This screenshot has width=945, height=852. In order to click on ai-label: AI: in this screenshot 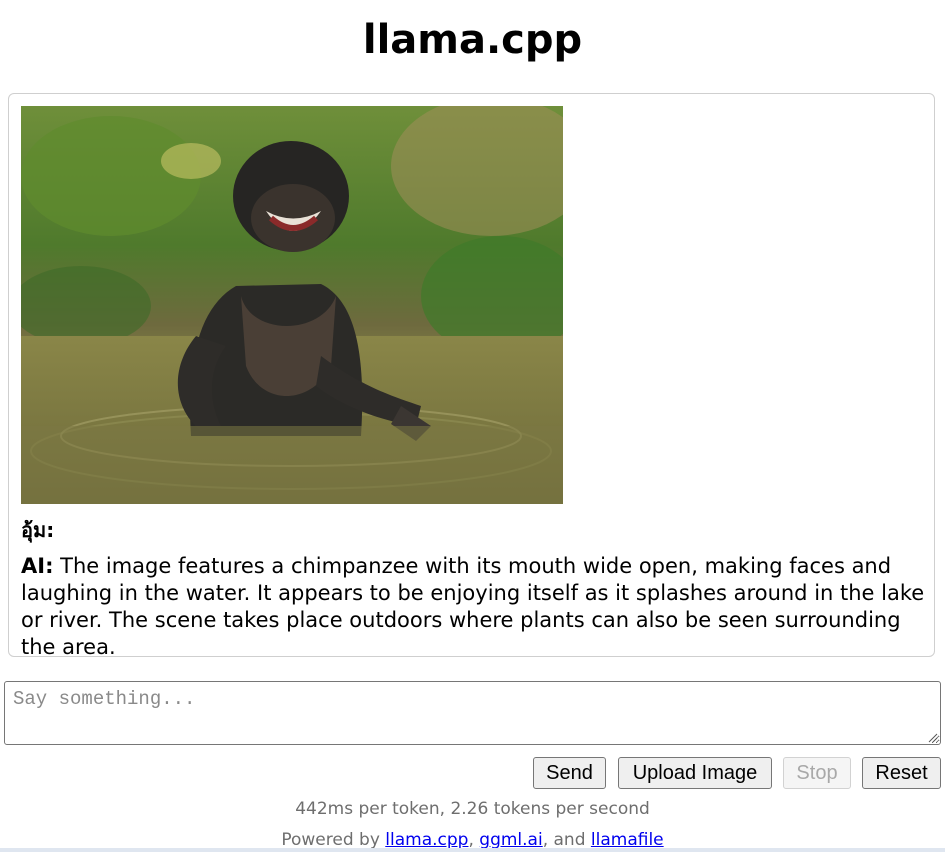, I will do `click(37, 566)`.